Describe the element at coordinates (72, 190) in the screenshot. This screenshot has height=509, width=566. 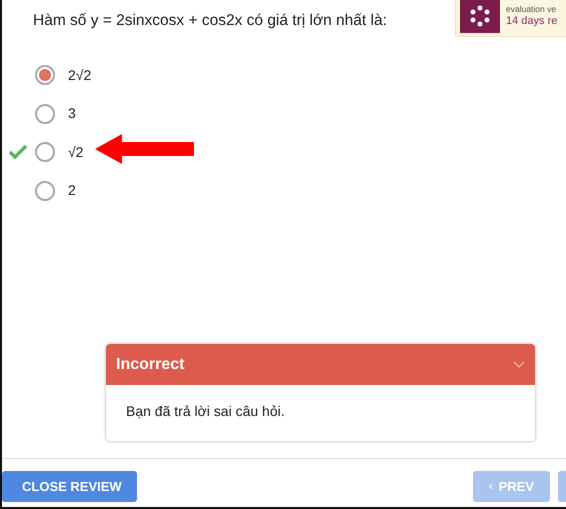
I see `option-label: 2` at that location.